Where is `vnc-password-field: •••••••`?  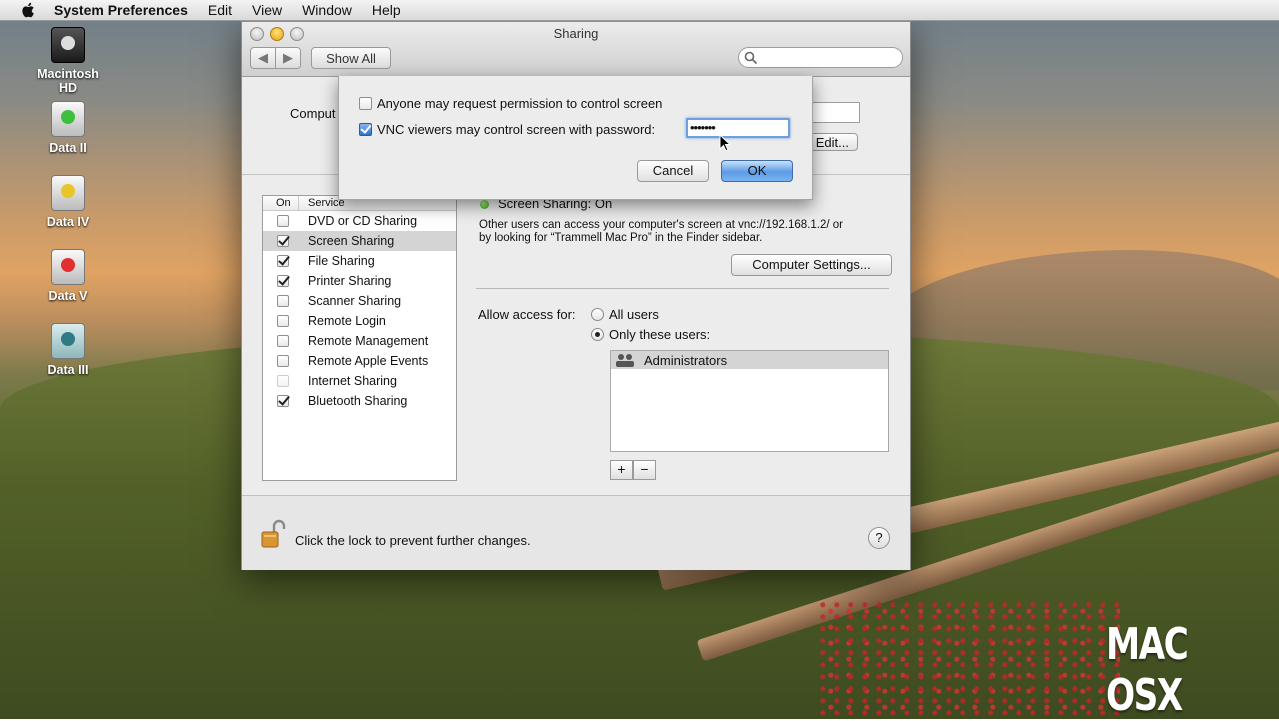 vnc-password-field: ••••••• is located at coordinates (738, 128).